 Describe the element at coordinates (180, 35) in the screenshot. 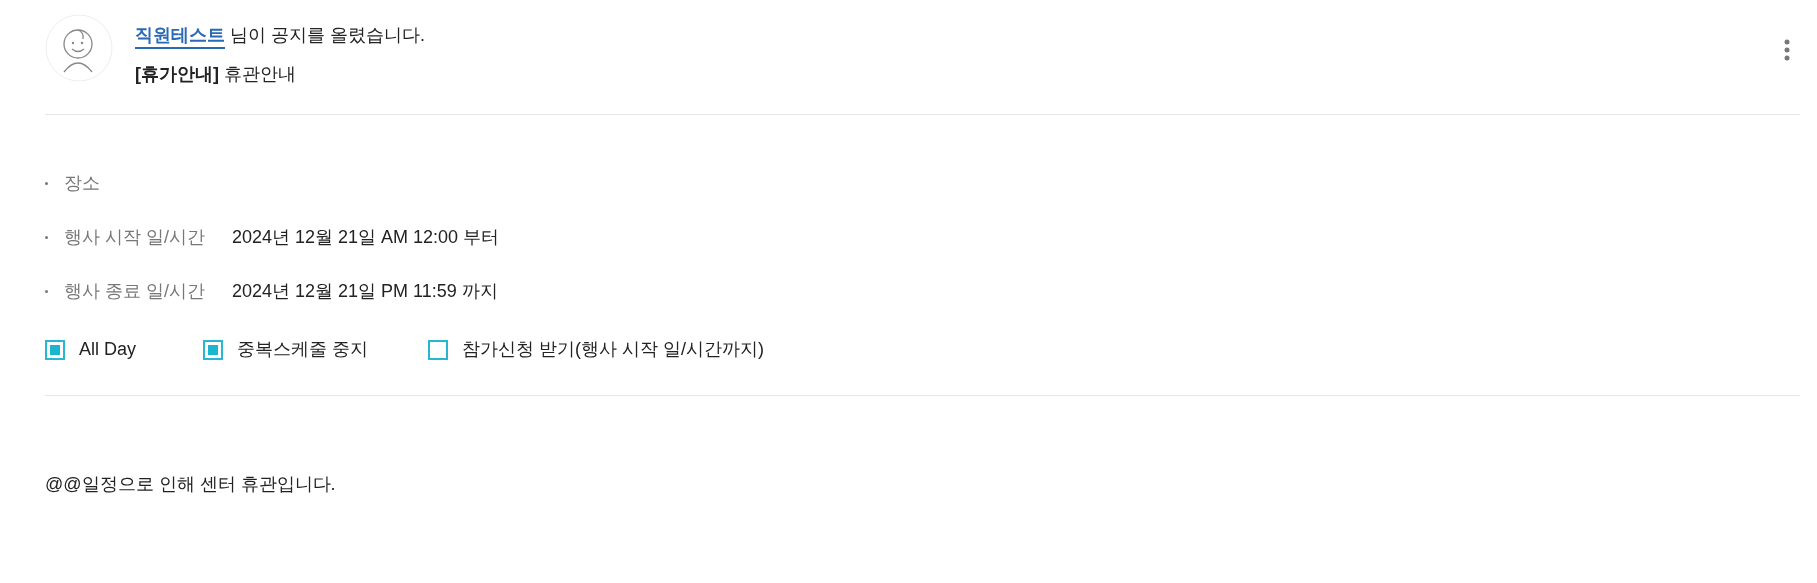

I see `author-link: 직원테스트` at that location.